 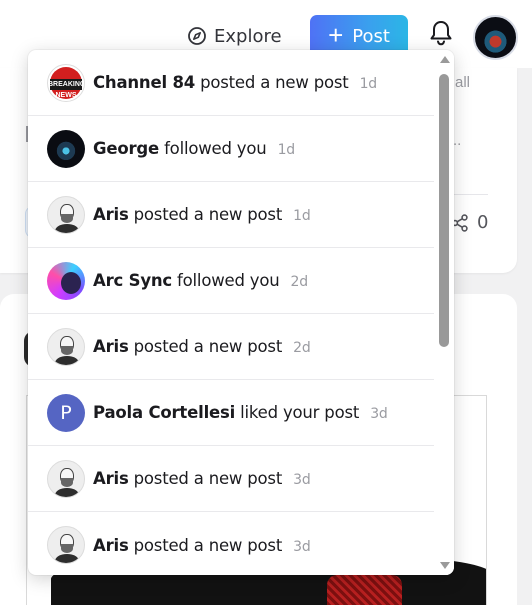 I want to click on channel-avatar: BREAKING NEWS, so click(x=66, y=82).